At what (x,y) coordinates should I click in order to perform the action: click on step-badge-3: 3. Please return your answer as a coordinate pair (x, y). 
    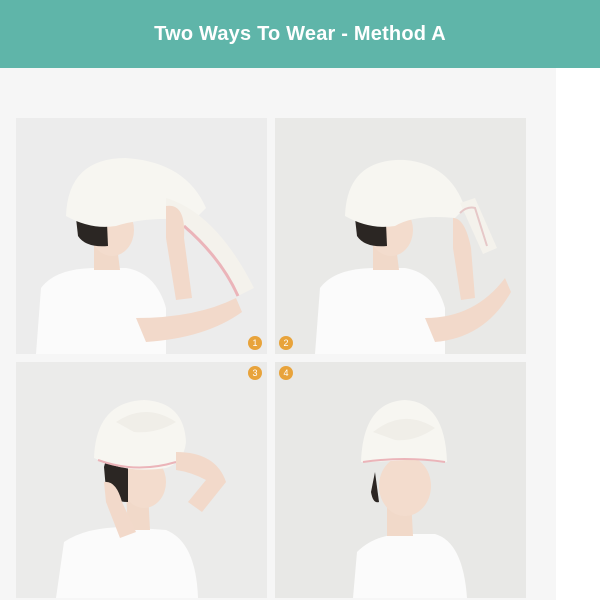
    Looking at the image, I should click on (255, 373).